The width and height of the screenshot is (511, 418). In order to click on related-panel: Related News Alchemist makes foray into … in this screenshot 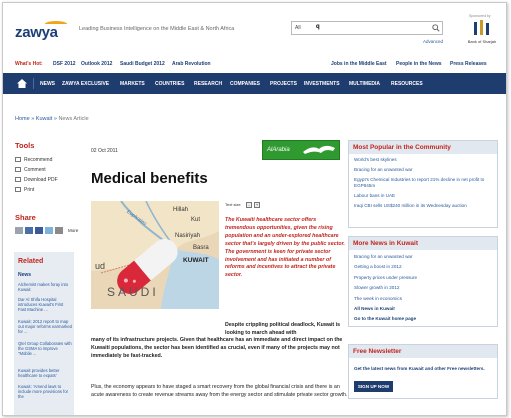, I will do `click(44, 333)`.